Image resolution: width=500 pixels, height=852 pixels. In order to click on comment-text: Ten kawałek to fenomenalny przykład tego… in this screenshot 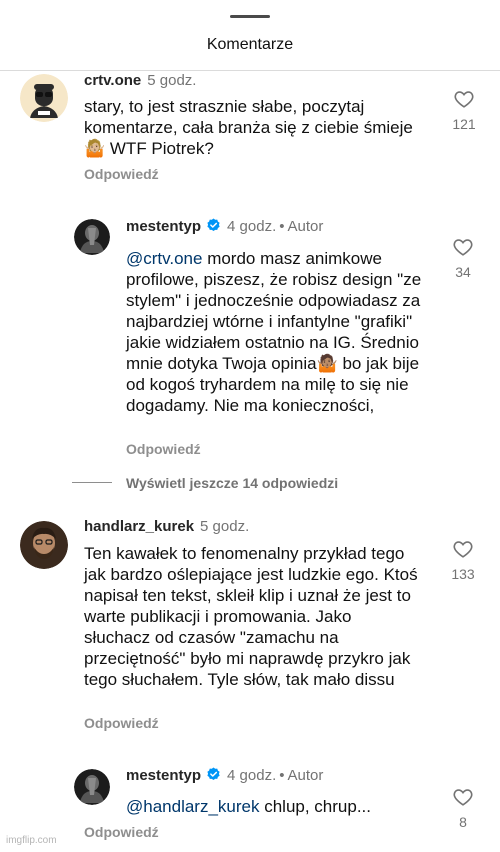, I will do `click(252, 616)`.